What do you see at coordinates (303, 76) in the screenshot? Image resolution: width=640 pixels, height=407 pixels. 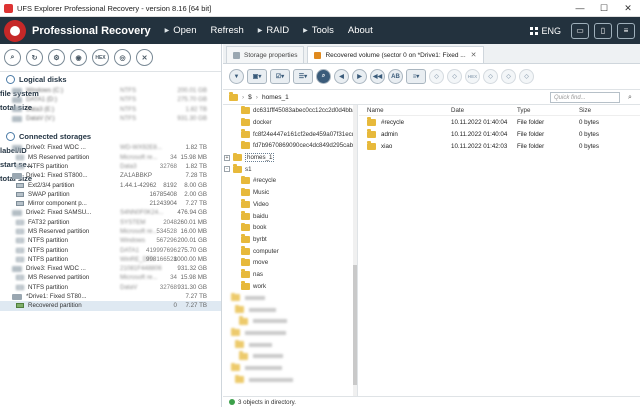 I see `view-icon: ☰▾` at bounding box center [303, 76].